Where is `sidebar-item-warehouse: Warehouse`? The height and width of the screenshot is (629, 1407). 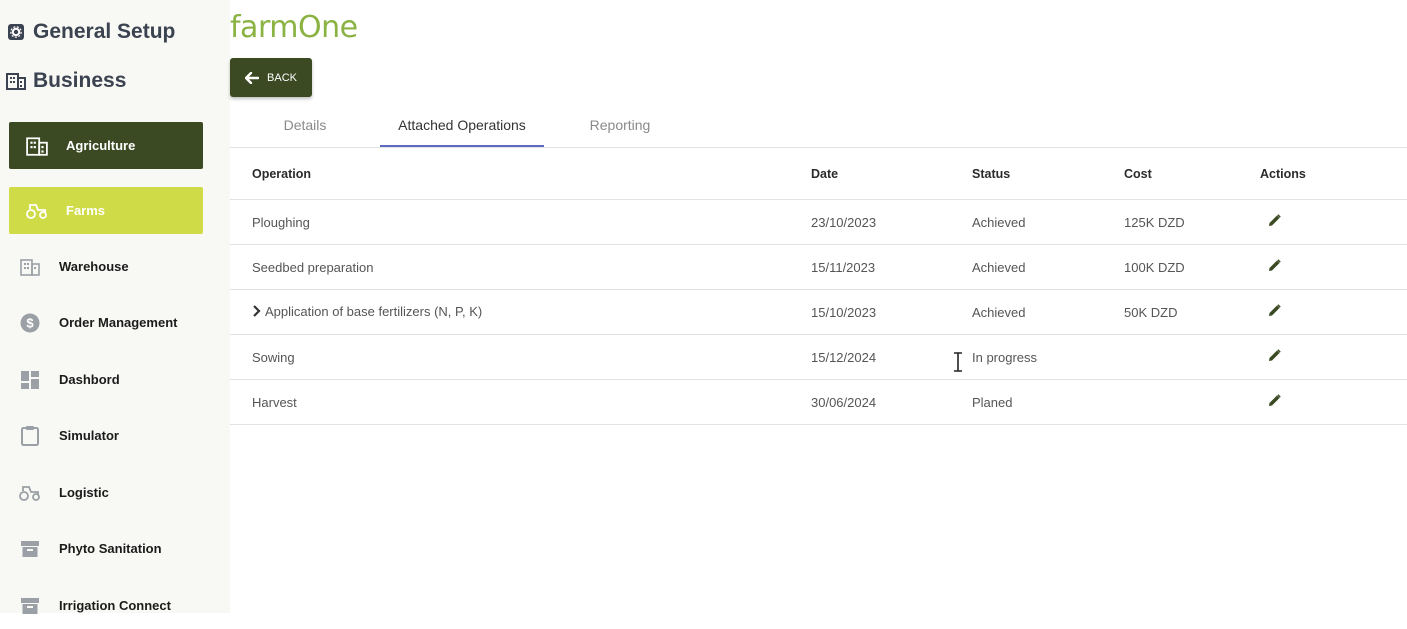
sidebar-item-warehouse: Warehouse is located at coordinates (106, 266).